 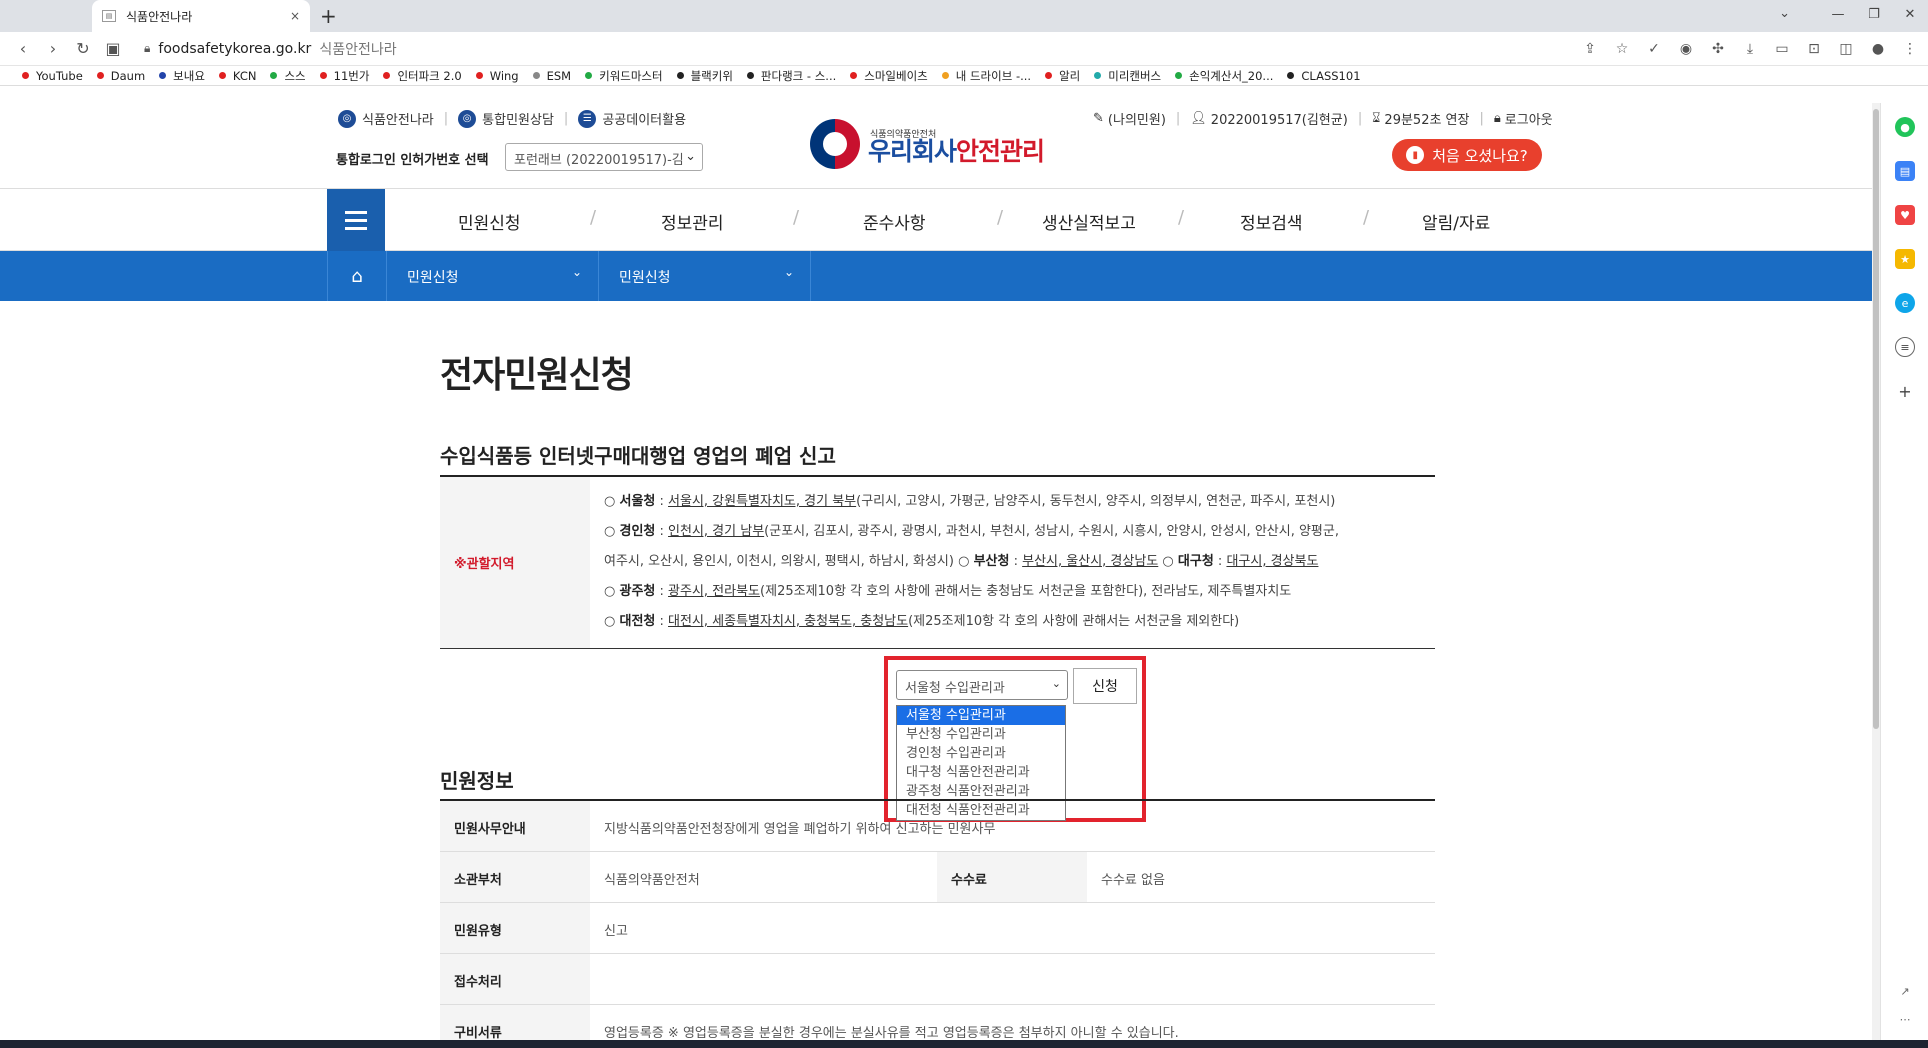 I want to click on chevron-down-icon: ⌄, so click(x=788, y=272).